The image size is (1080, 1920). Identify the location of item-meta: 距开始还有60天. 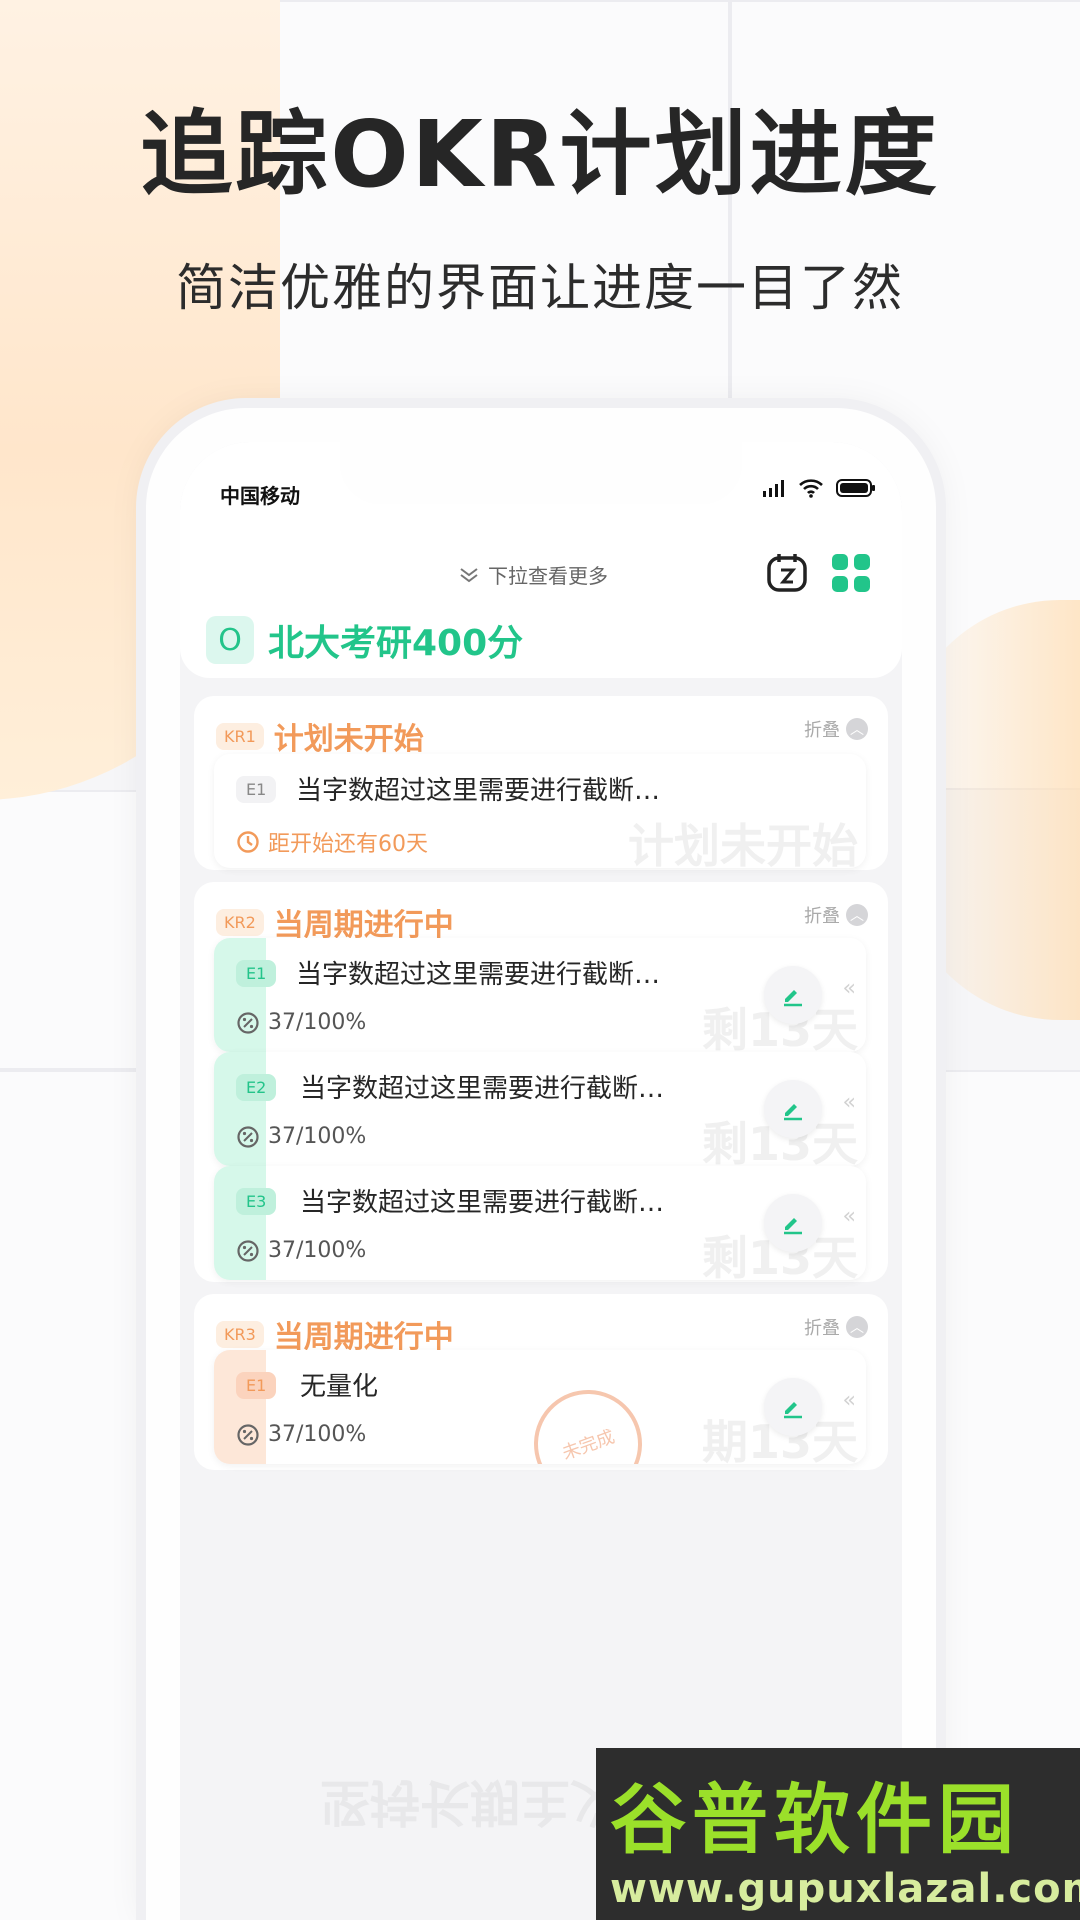
(332, 842).